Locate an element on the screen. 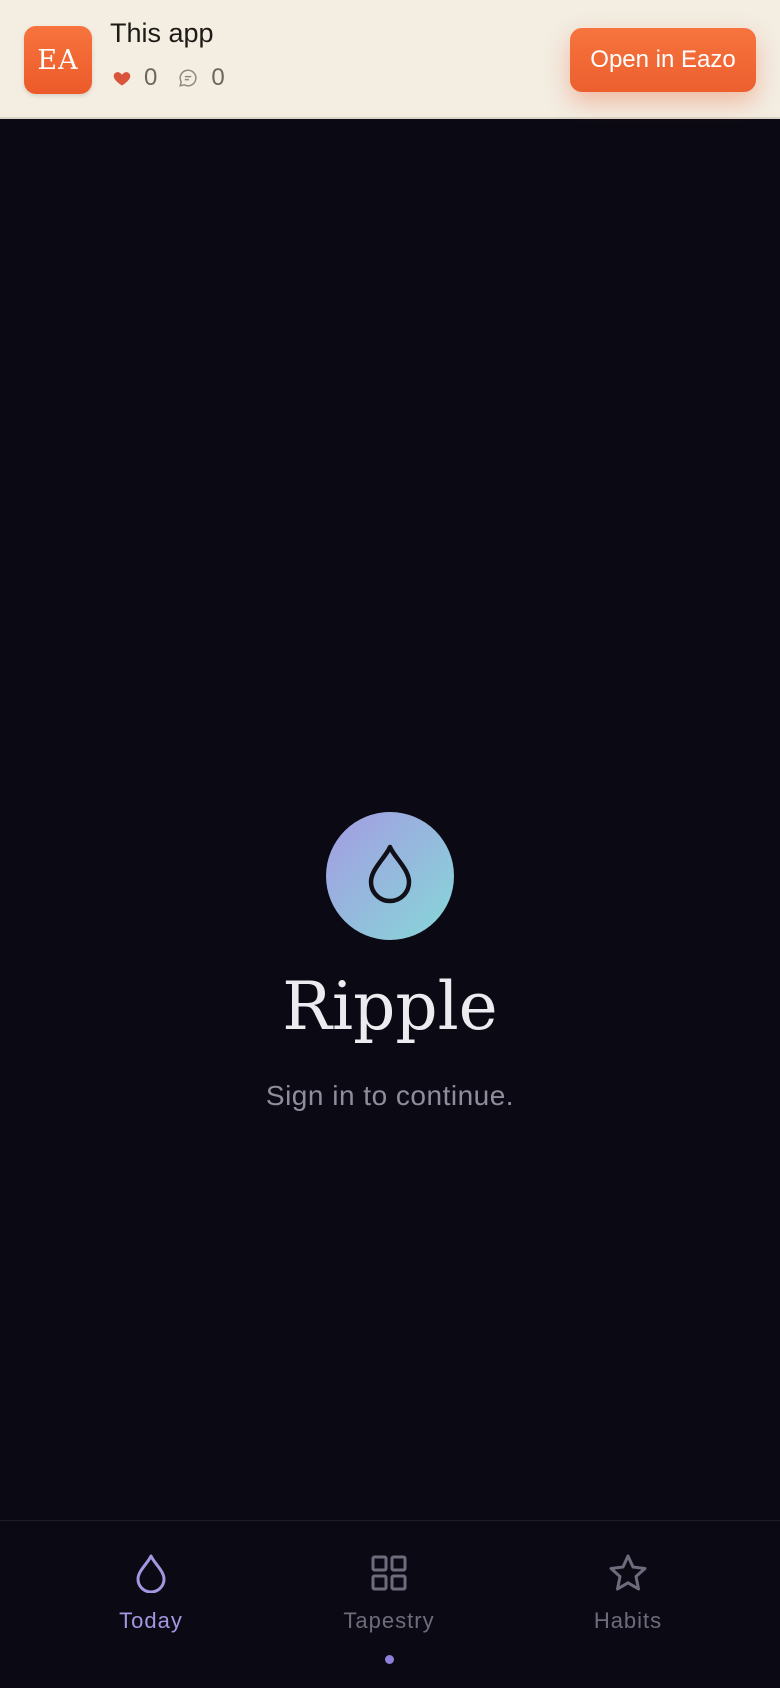  sign-in-prompt: Sign in to continue. is located at coordinates (390, 1095).